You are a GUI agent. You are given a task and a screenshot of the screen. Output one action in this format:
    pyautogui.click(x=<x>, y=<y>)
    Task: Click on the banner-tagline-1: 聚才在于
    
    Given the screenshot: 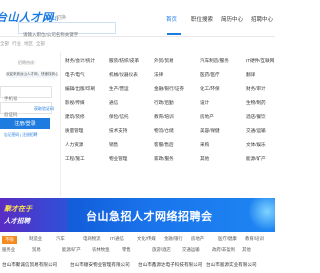 What is the action you would take?
    pyautogui.click(x=18, y=209)
    